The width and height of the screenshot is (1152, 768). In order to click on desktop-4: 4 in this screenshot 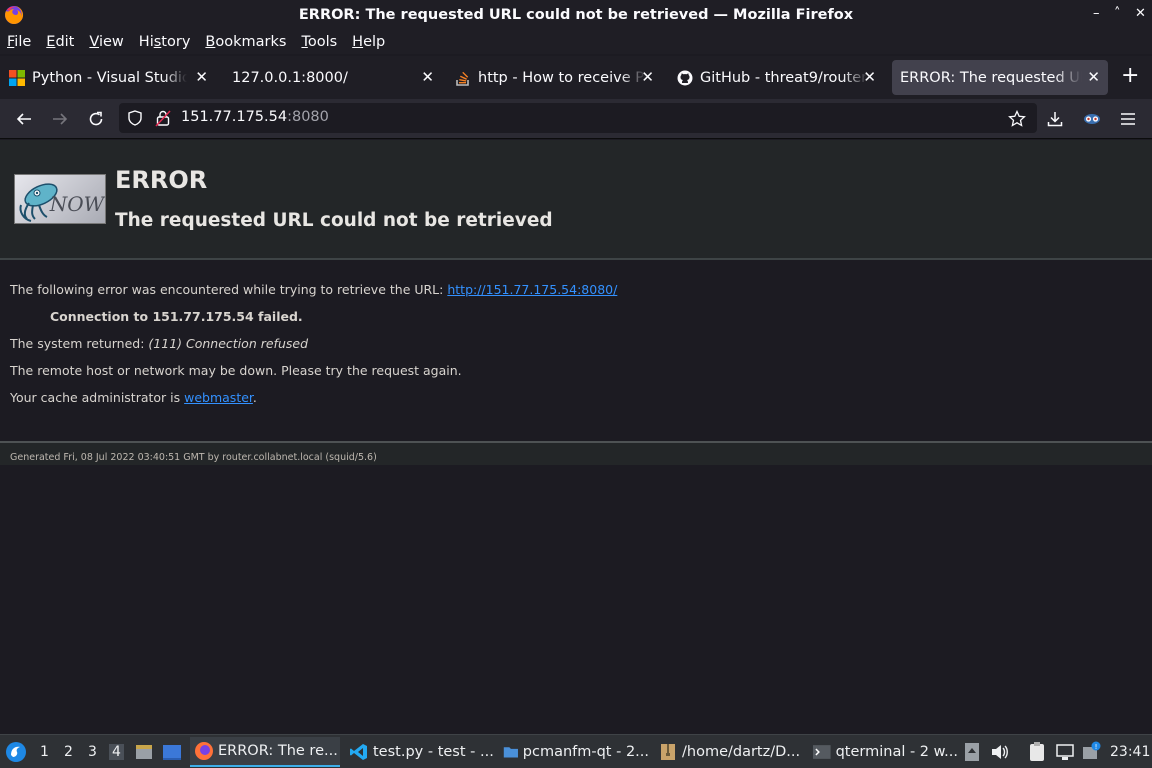, I will do `click(116, 752)`.